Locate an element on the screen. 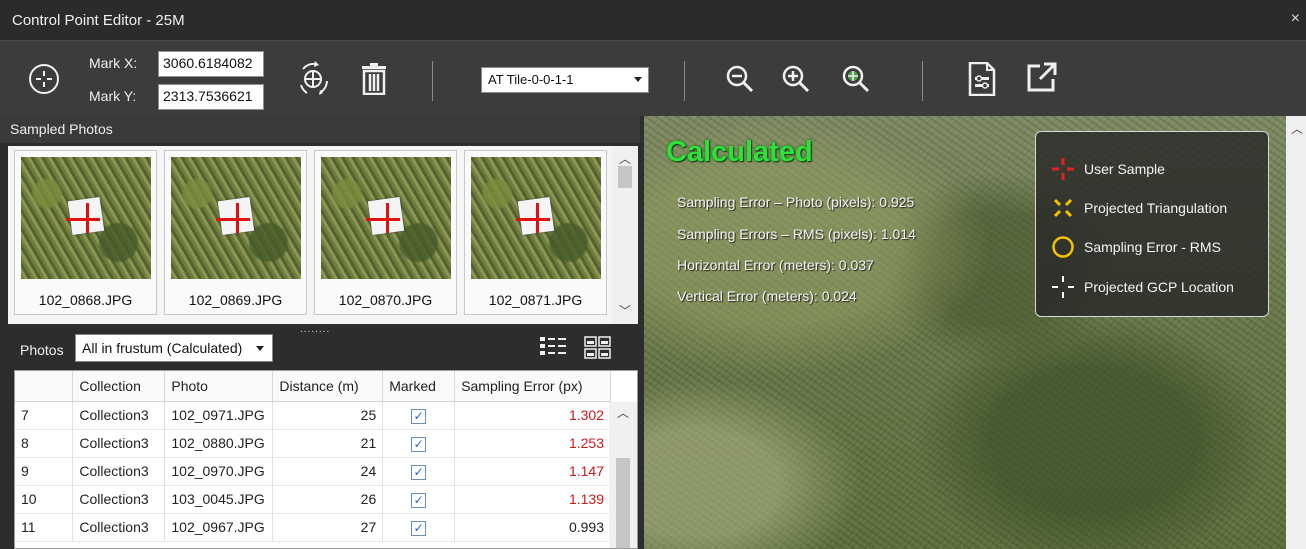  legend-label: Projected Triangulation is located at coordinates (1156, 208).